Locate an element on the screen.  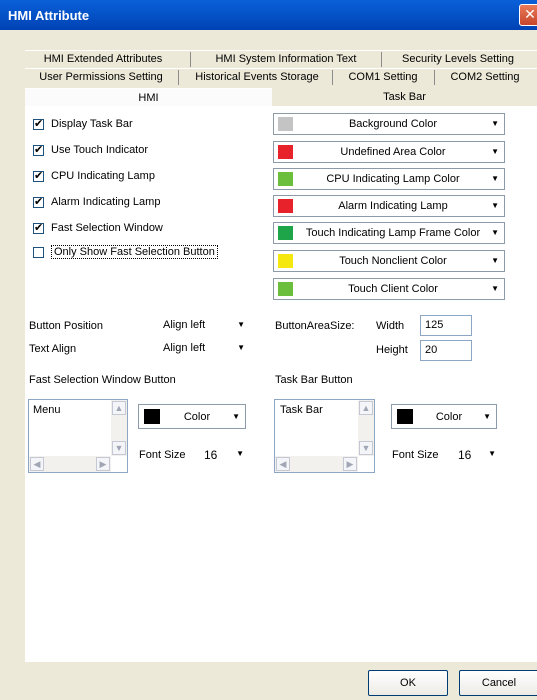
undefined-area-color-button: Undefined Area Color ▼ is located at coordinates (389, 152).